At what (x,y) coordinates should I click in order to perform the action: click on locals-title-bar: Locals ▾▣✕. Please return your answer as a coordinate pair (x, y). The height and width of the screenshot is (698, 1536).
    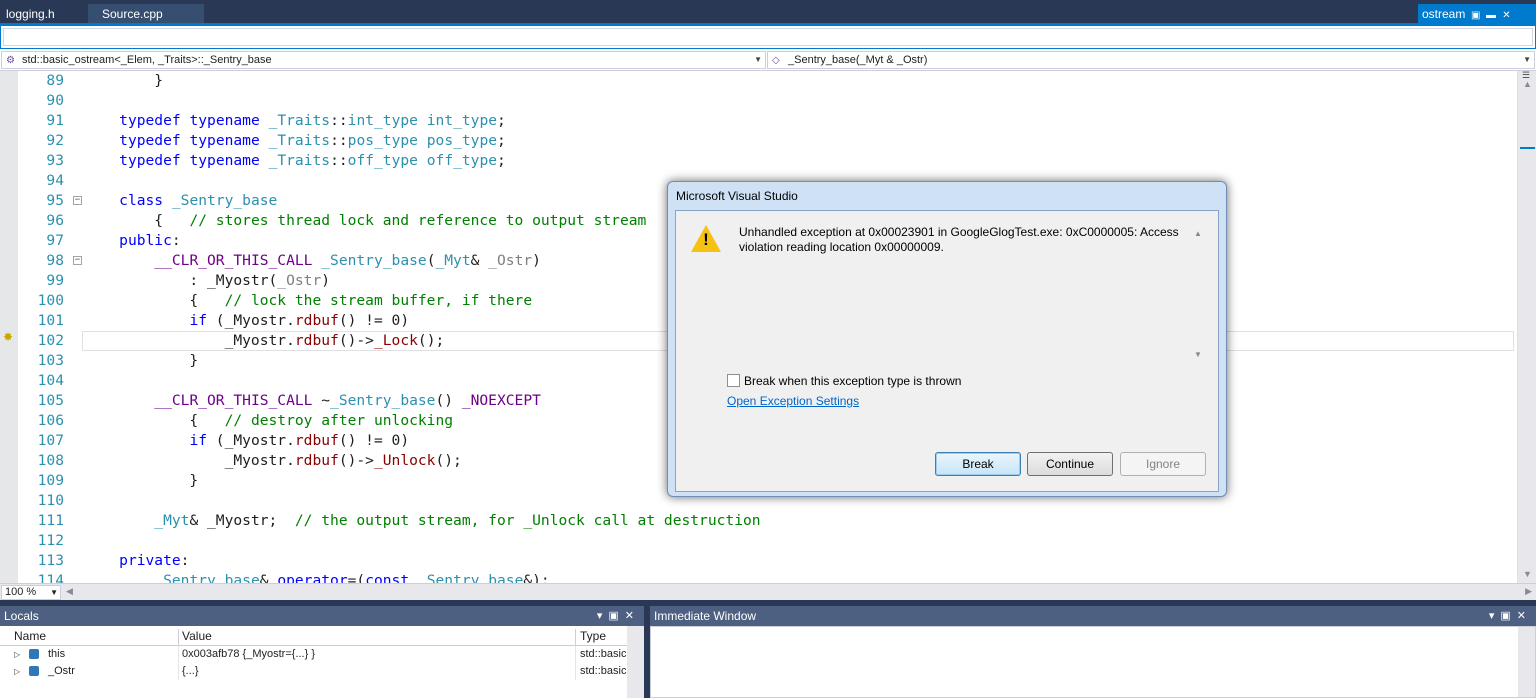
    Looking at the image, I should click on (322, 616).